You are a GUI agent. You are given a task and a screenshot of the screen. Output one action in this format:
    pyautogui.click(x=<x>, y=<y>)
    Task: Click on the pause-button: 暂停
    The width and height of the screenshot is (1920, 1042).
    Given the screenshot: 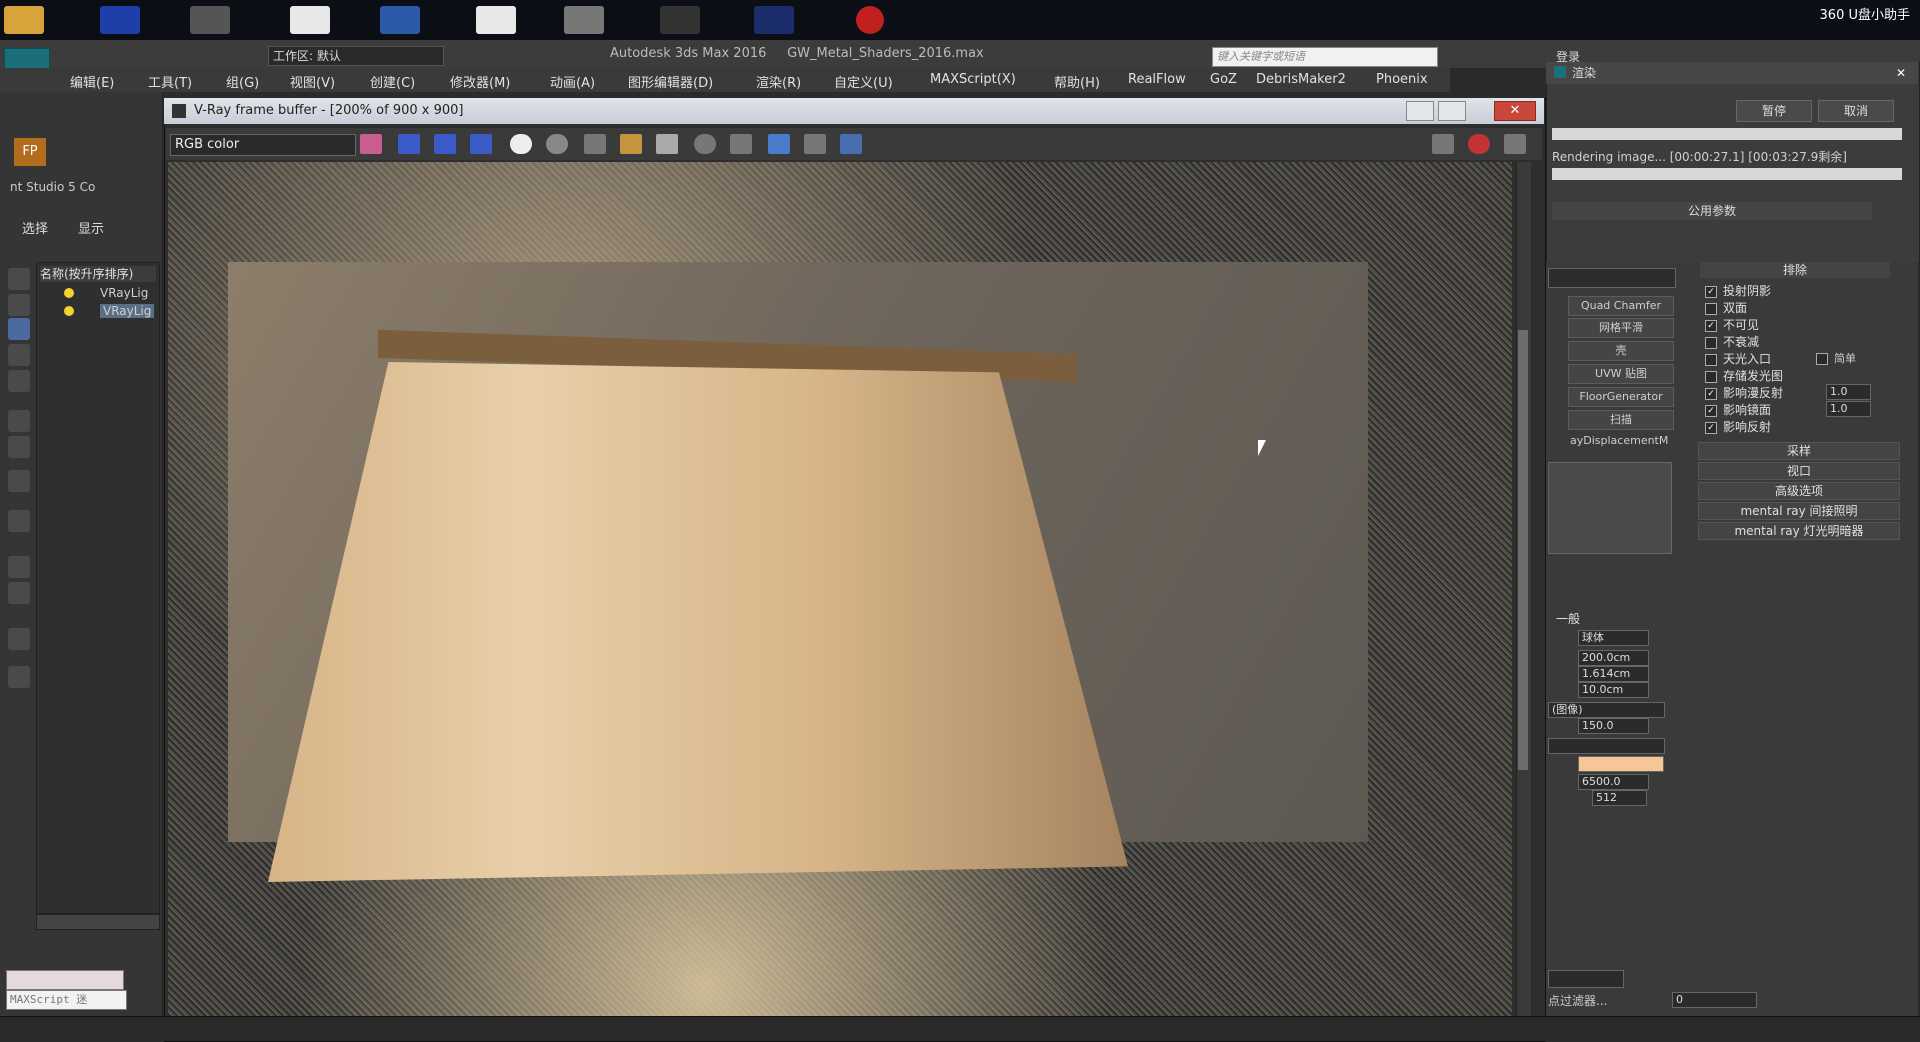 What is the action you would take?
    pyautogui.click(x=1774, y=111)
    